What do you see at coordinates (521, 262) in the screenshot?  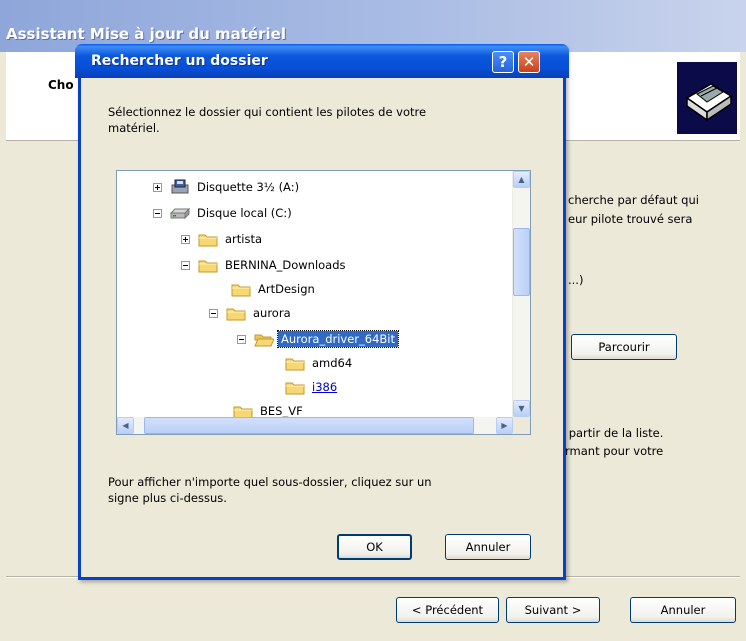 I see `vertical-scroll-thumb` at bounding box center [521, 262].